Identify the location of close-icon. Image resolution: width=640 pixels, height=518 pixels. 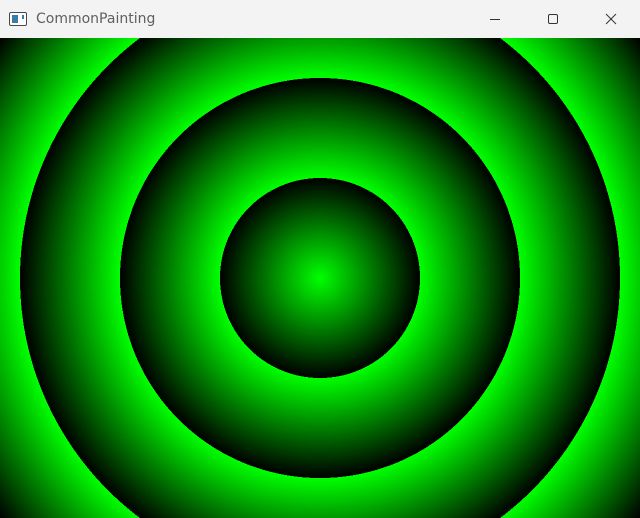
(611, 19).